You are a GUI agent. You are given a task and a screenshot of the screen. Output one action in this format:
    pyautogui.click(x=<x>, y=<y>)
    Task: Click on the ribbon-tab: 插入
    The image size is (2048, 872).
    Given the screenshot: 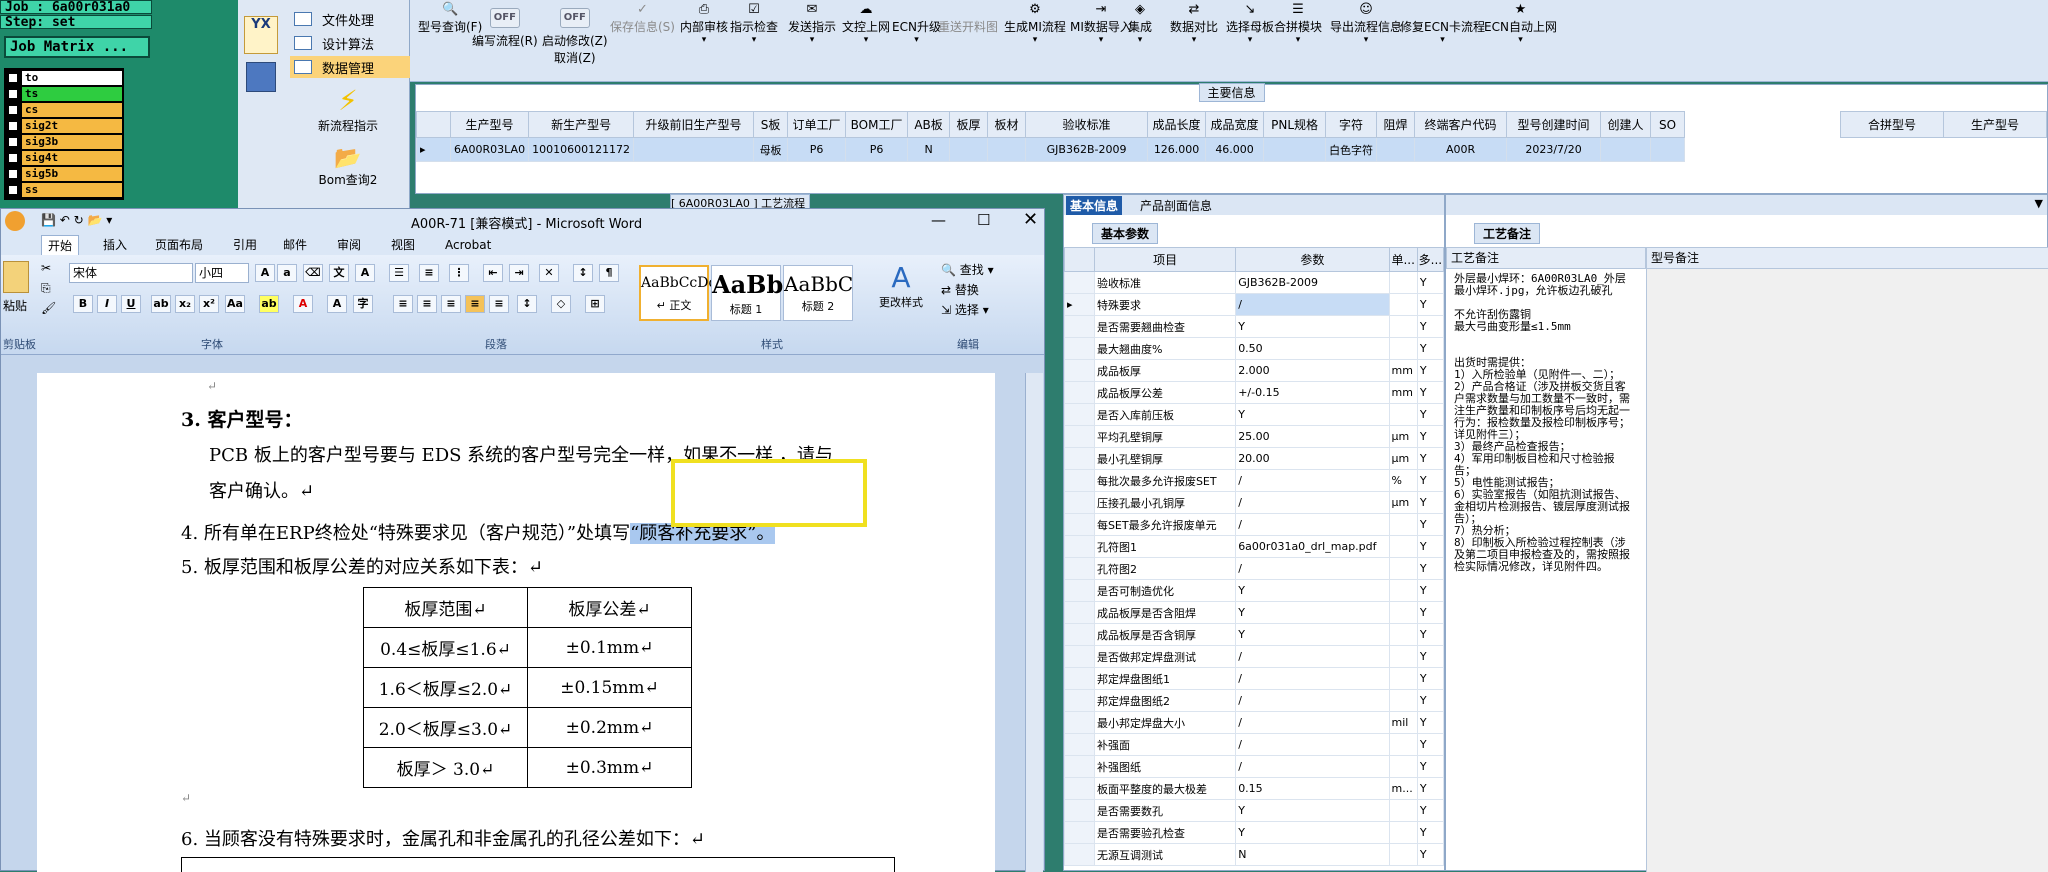 What is the action you would take?
    pyautogui.click(x=115, y=245)
    